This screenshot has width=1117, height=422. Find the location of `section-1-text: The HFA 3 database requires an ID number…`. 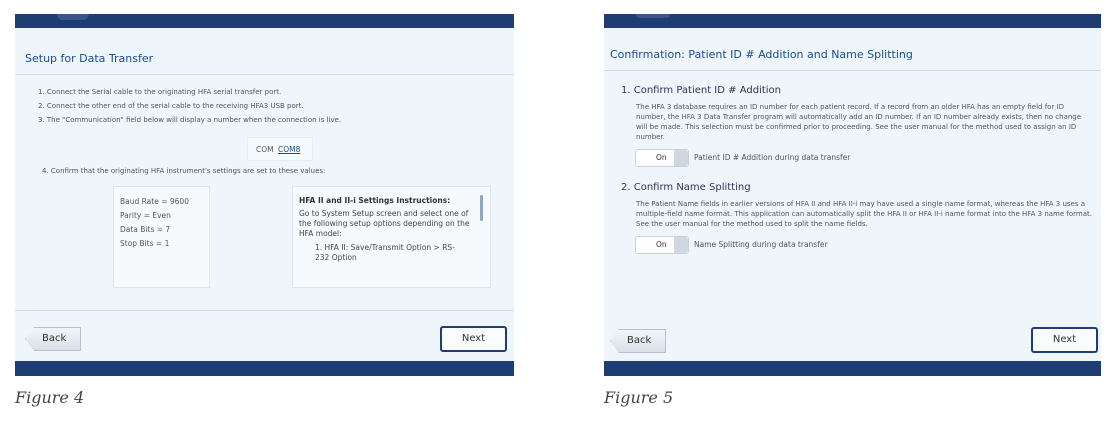

section-1-text: The HFA 3 database requires an ID number… is located at coordinates (859, 122).